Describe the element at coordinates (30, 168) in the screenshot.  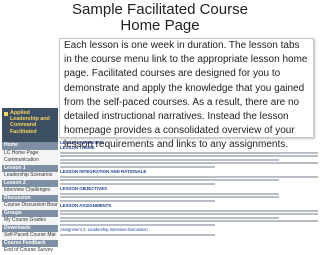
I see `menu-header-lesson-1: Lesson 1` at that location.